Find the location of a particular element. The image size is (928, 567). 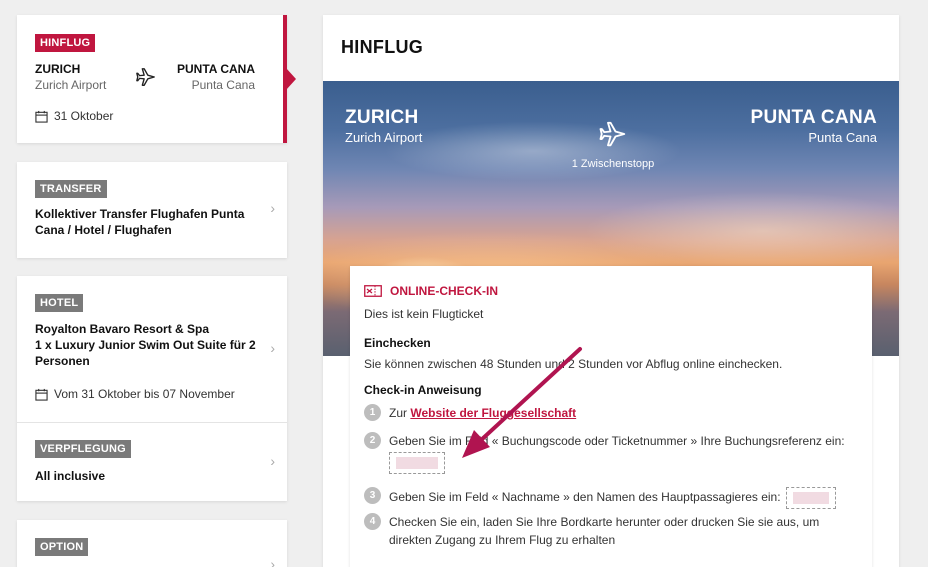

checkin-header: ONLINE-CHECK-IN is located at coordinates (431, 291).